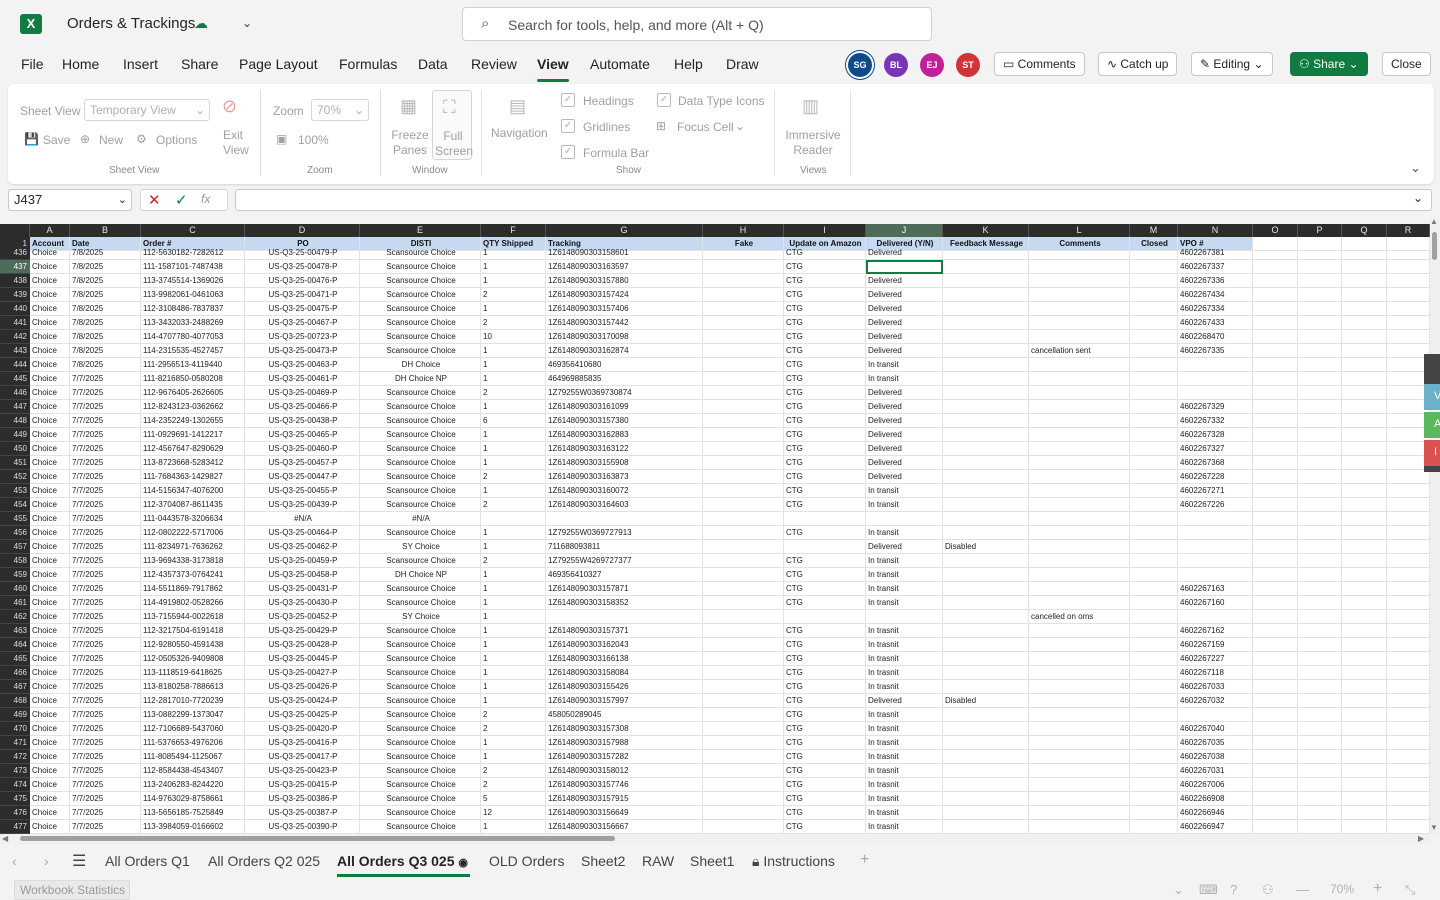 The image size is (1440, 900). What do you see at coordinates (1215, 309) in the screenshot?
I see `table-cell: 4602267334` at bounding box center [1215, 309].